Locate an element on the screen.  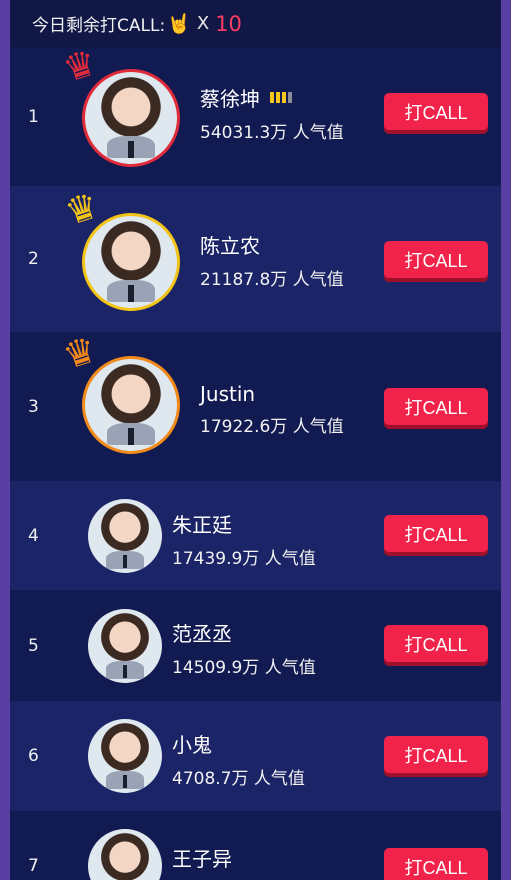
contestant-name: 陈立农 is located at coordinates (272, 244).